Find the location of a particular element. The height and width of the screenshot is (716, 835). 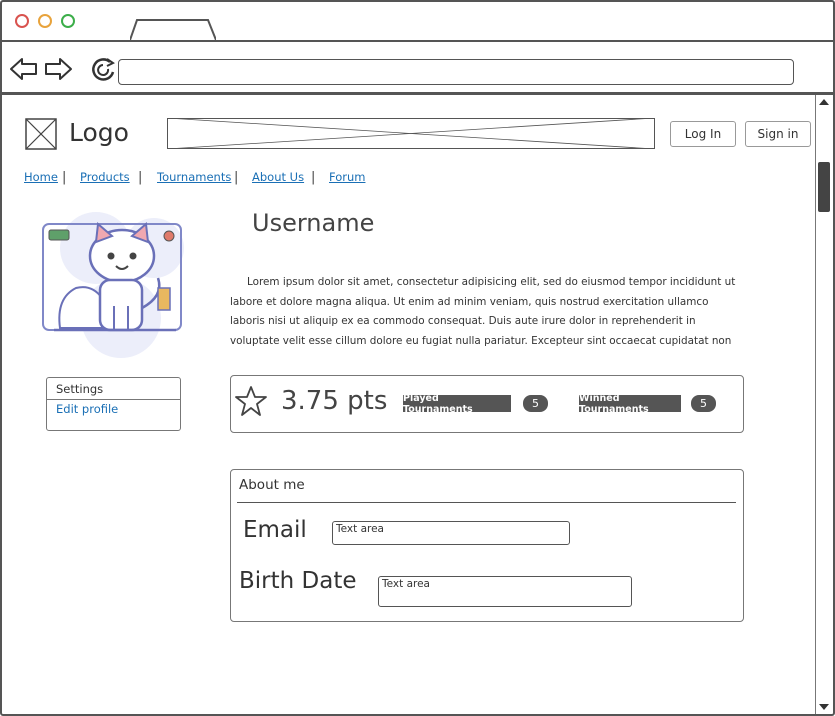

points-value: 3.75 pts is located at coordinates (334, 401).